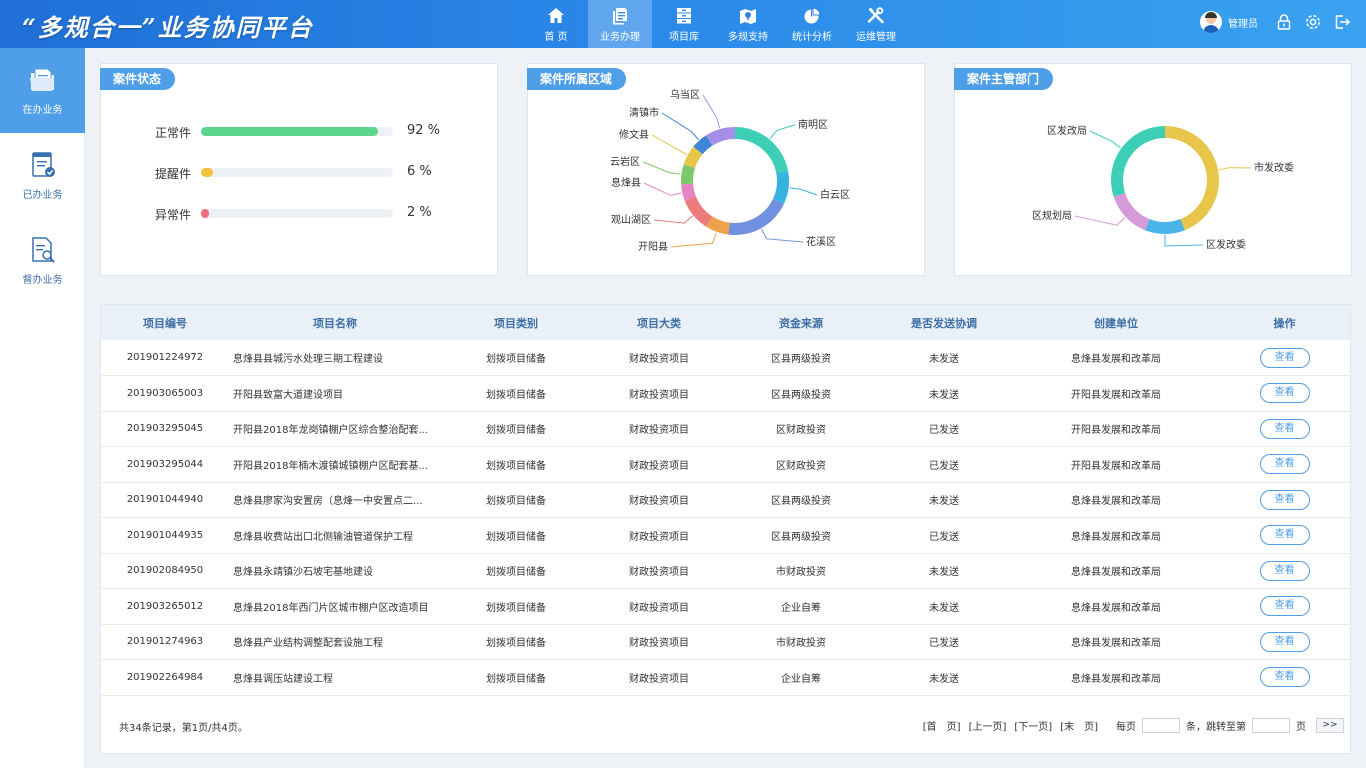 The width and height of the screenshot is (1366, 768). I want to click on app-title: “多规合一”业务协同平台, so click(168, 27).